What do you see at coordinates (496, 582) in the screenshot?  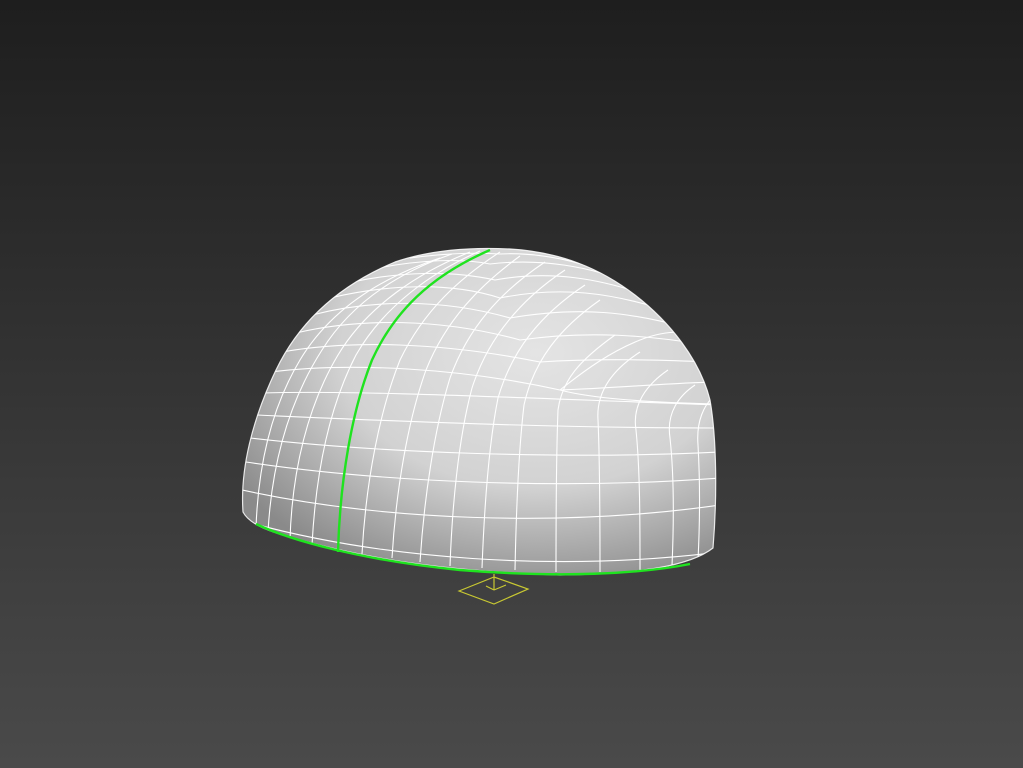 I see `pivot-axis` at bounding box center [496, 582].